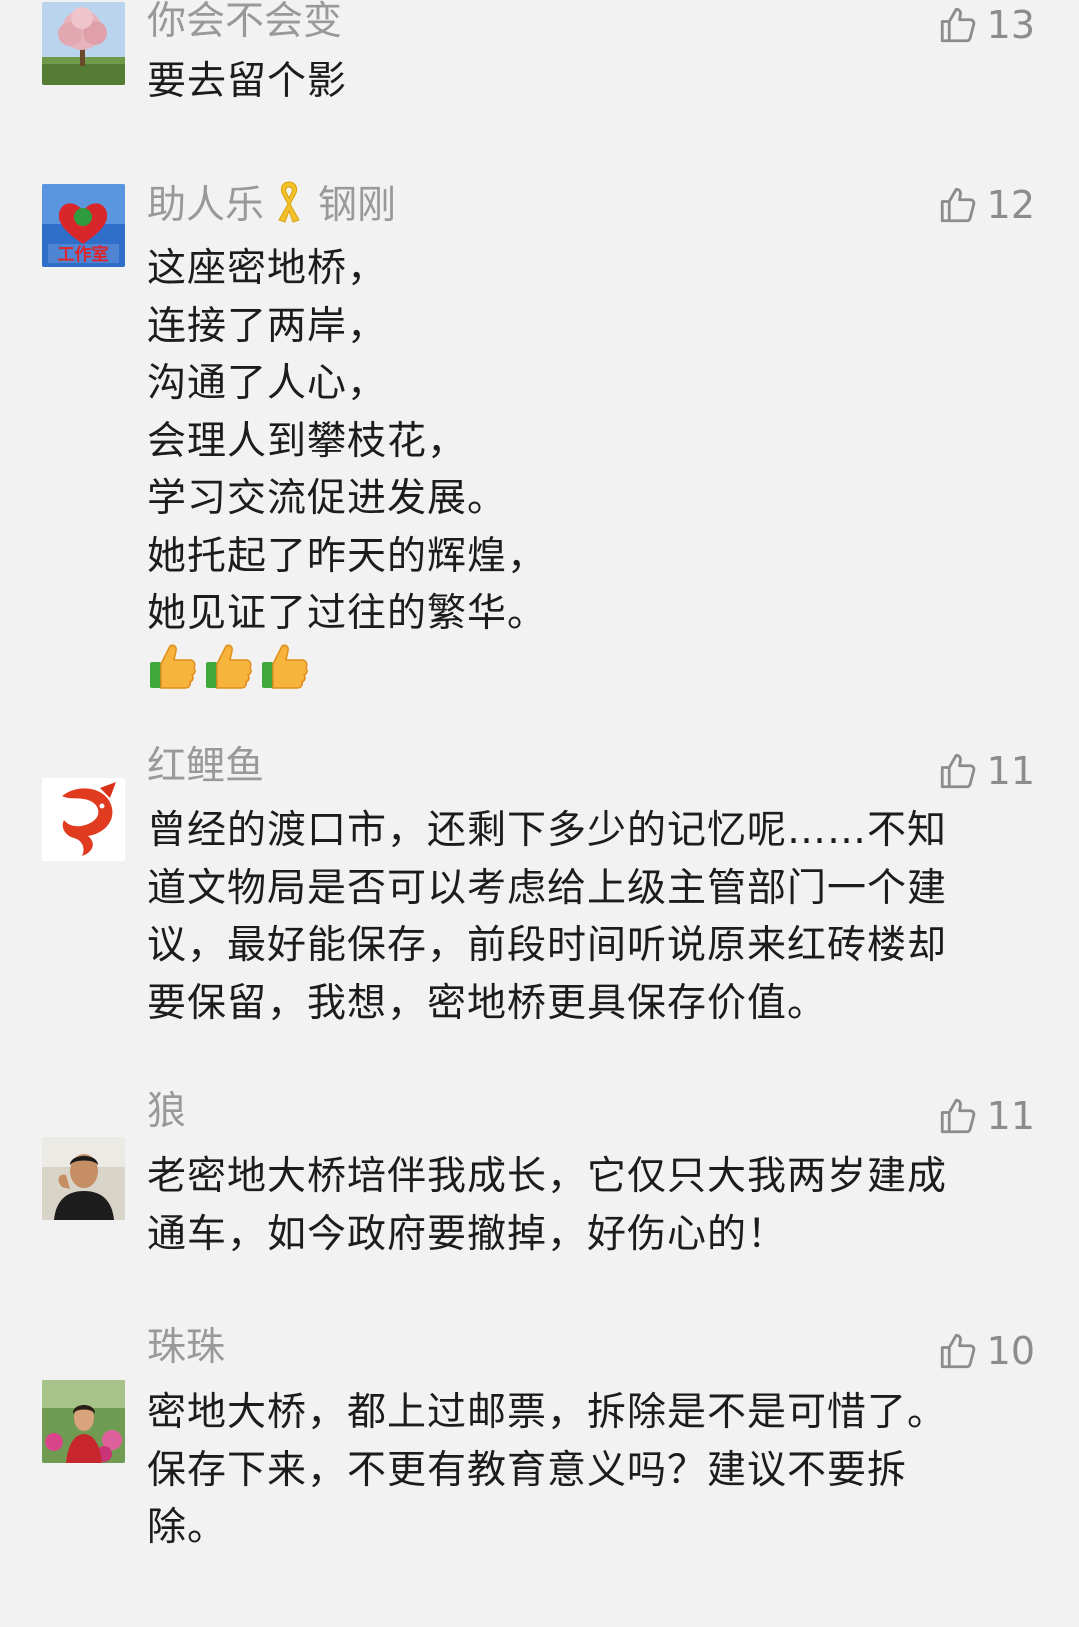 This screenshot has height=1627, width=1079. I want to click on like-button: 10, so click(986, 1351).